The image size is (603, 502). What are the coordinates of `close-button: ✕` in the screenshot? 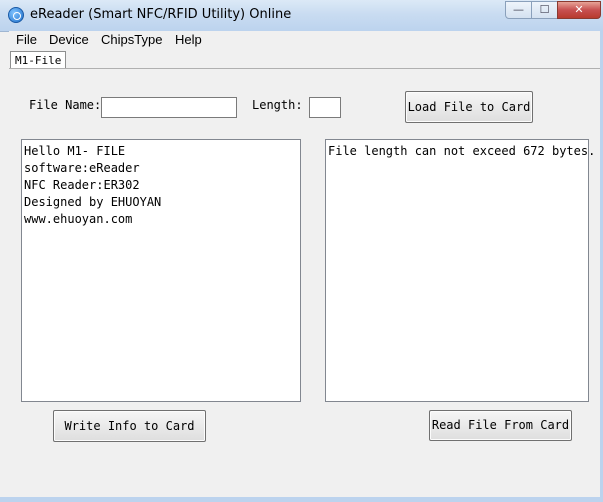 It's located at (579, 10).